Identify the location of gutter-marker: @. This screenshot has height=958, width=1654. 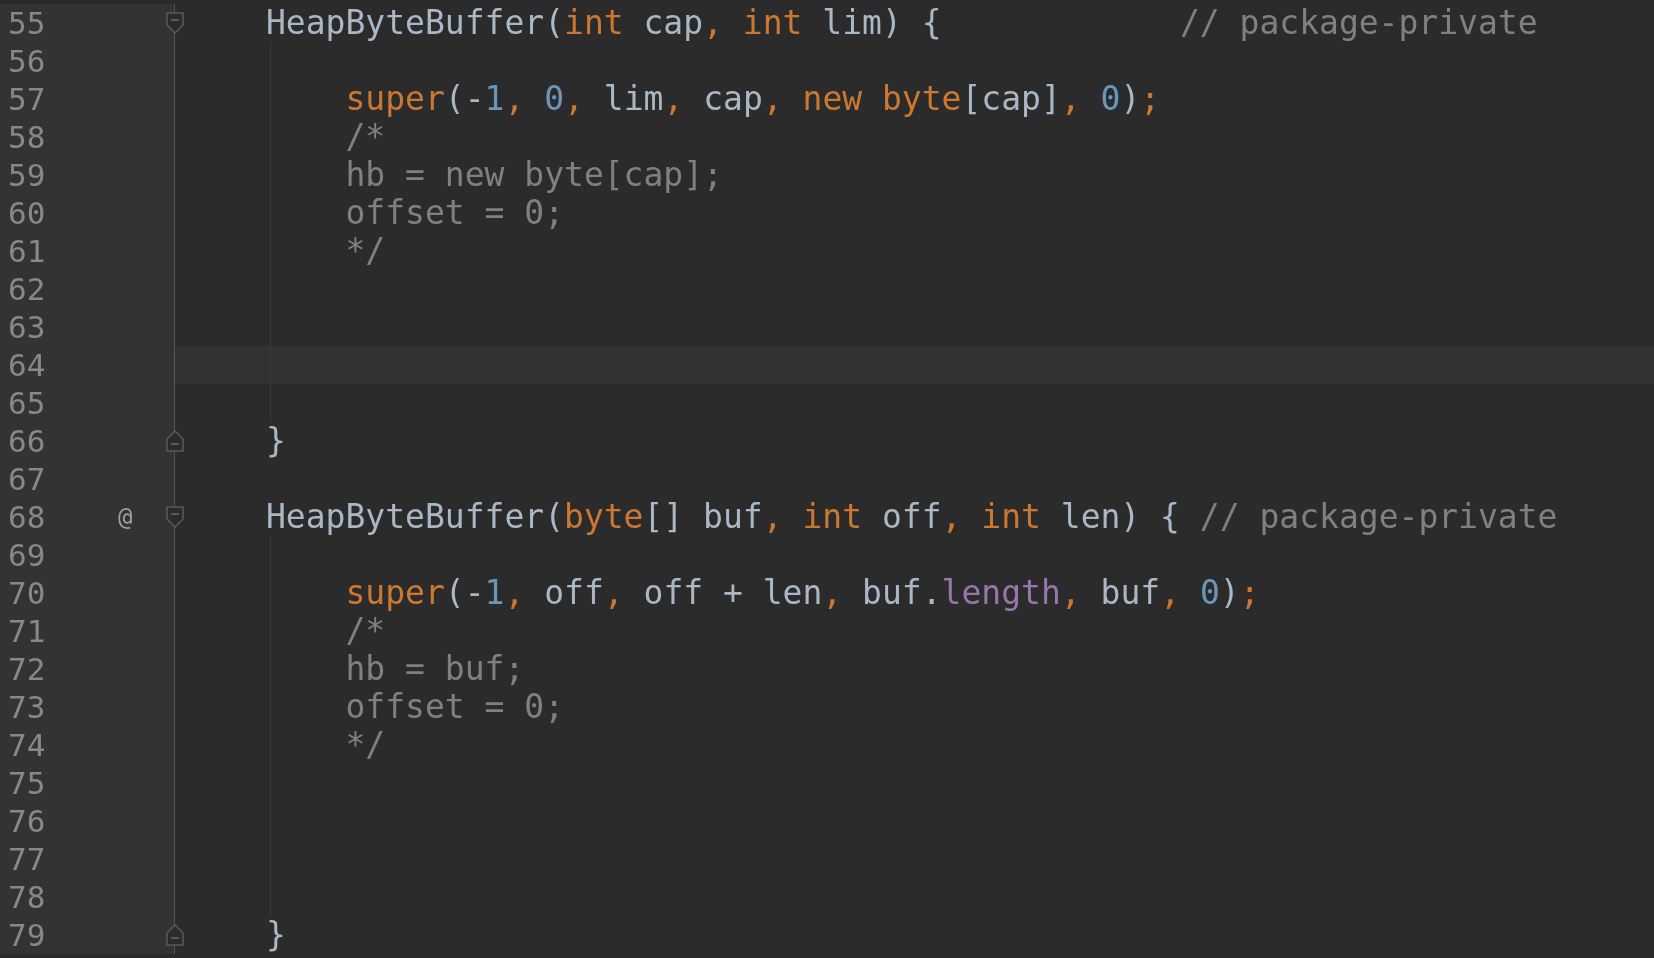
(125, 517).